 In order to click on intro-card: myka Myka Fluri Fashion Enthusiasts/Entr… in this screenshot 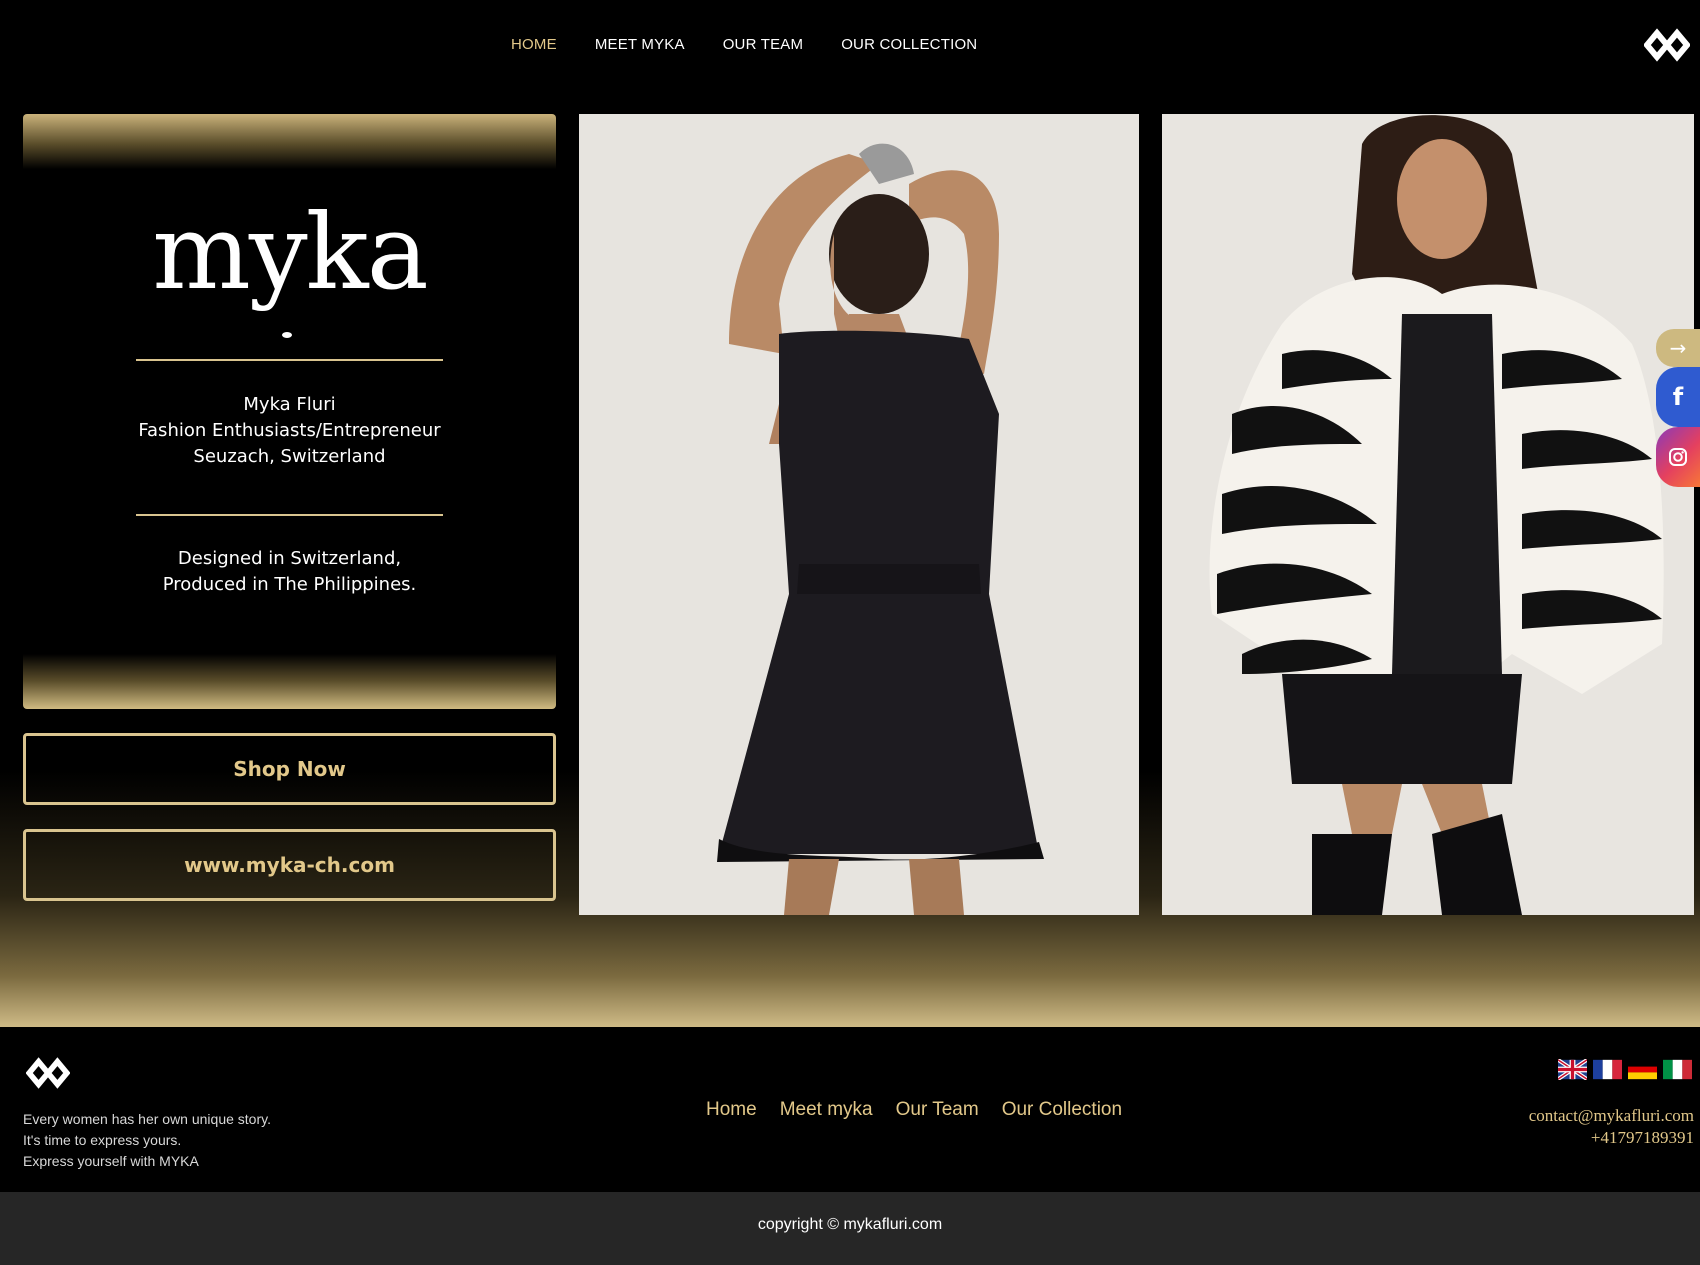, I will do `click(289, 411)`.